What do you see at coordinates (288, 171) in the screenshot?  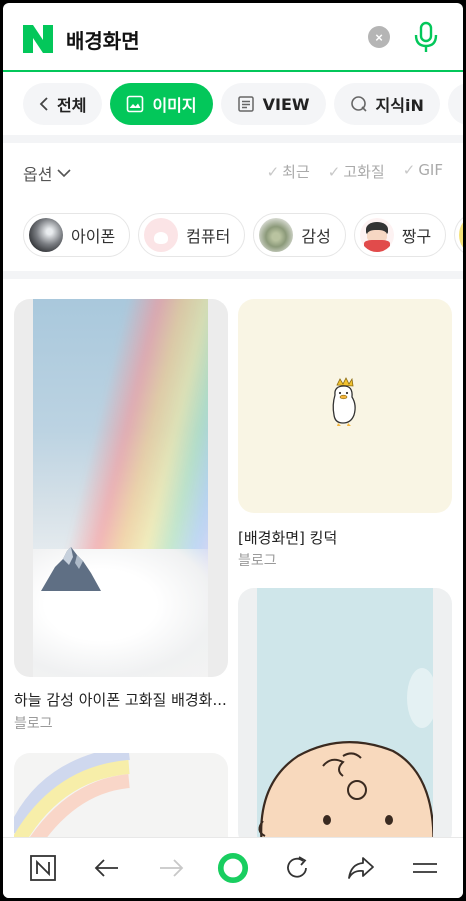 I see `filter-recent: ✓ 최근` at bounding box center [288, 171].